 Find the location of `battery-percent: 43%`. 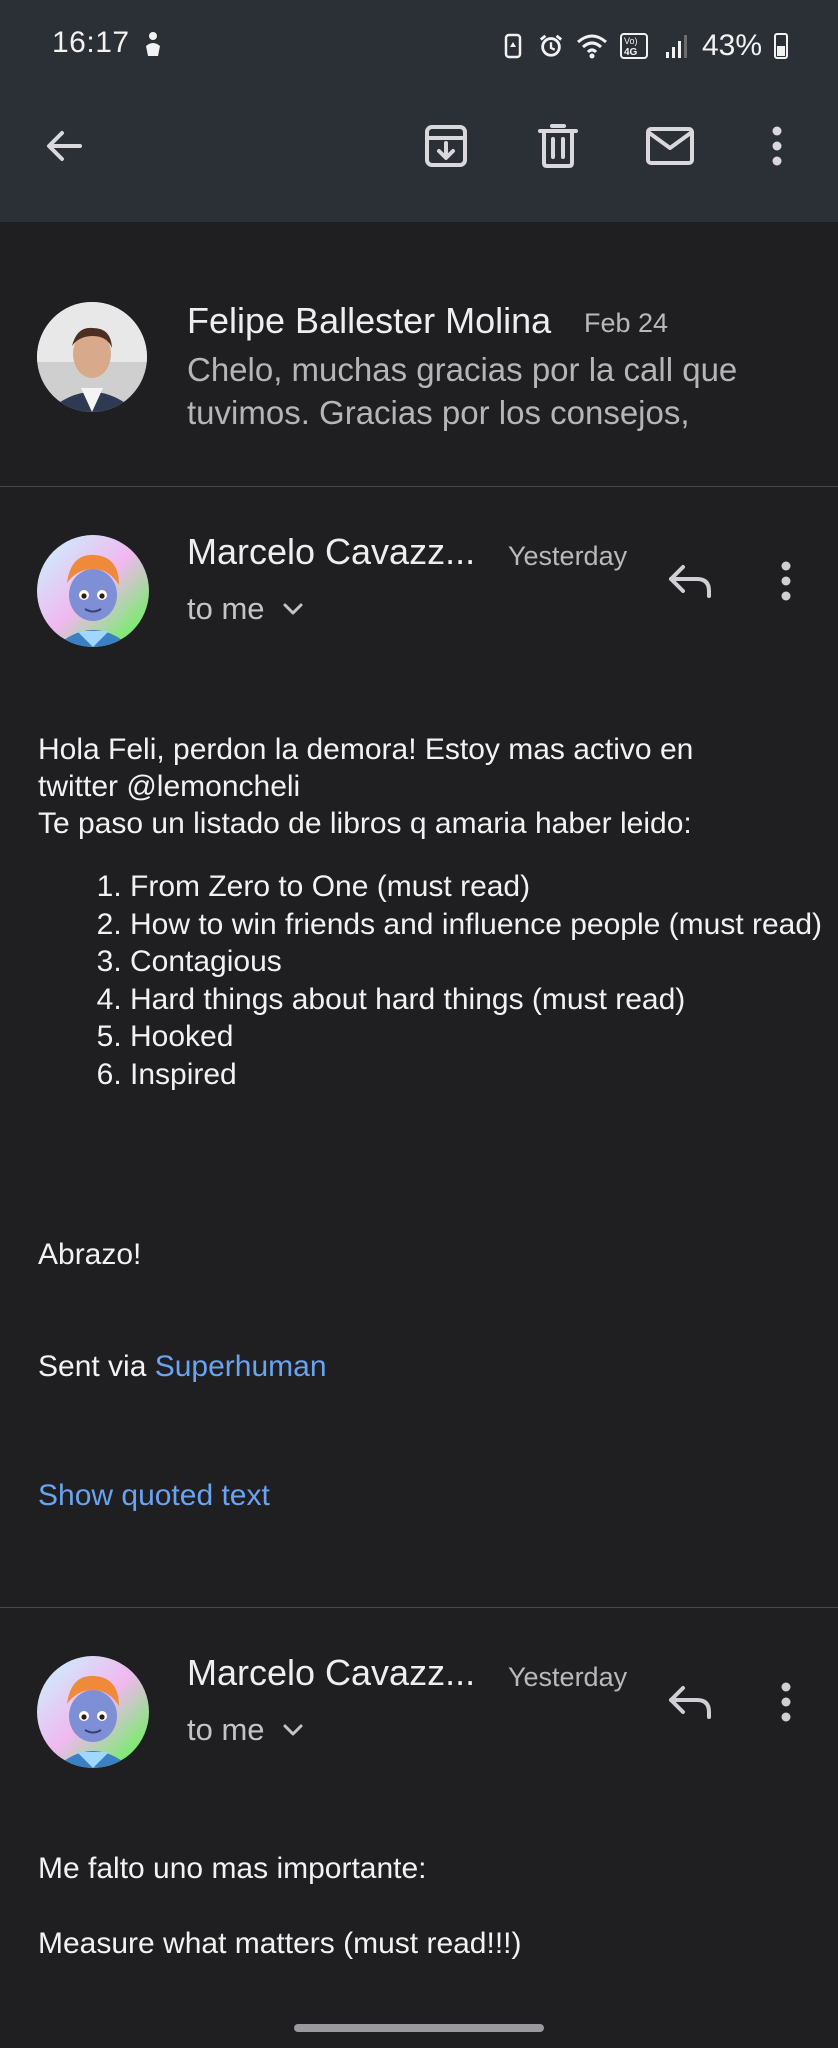

battery-percent: 43% is located at coordinates (731, 45).